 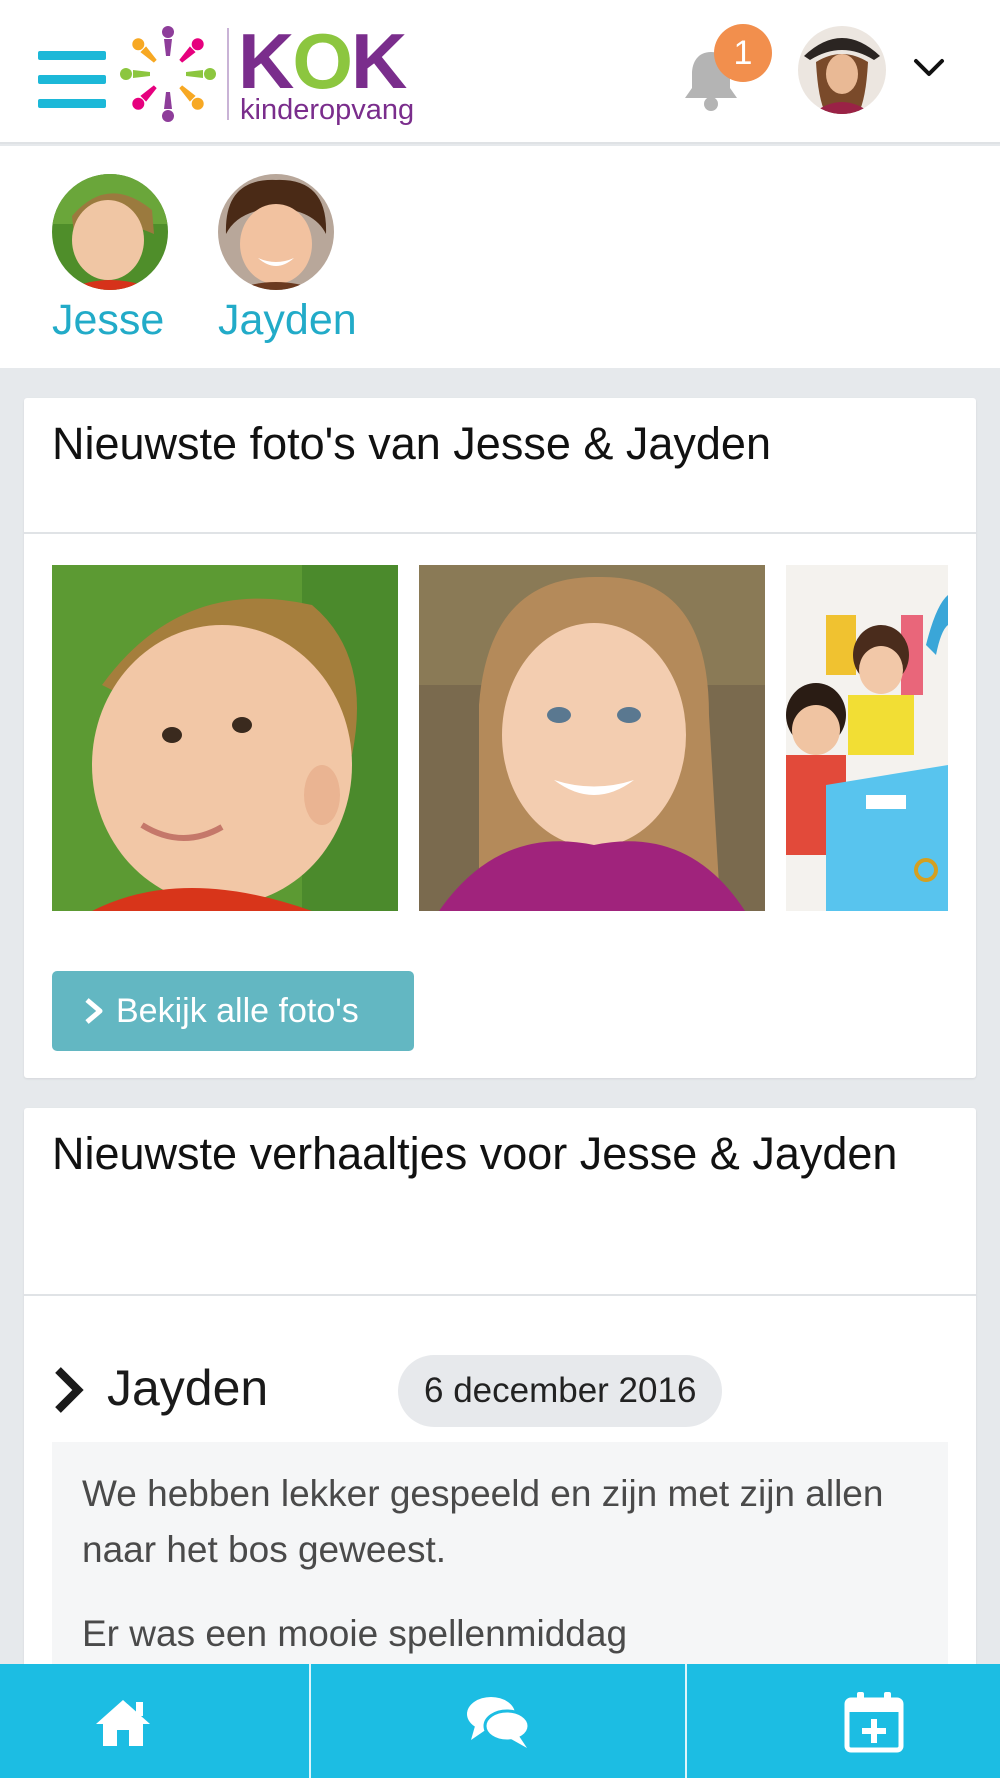 What do you see at coordinates (500, 1202) in the screenshot?
I see `stories-card-title: Nieuwste verhaaltjes voor Jesse & Jayden` at bounding box center [500, 1202].